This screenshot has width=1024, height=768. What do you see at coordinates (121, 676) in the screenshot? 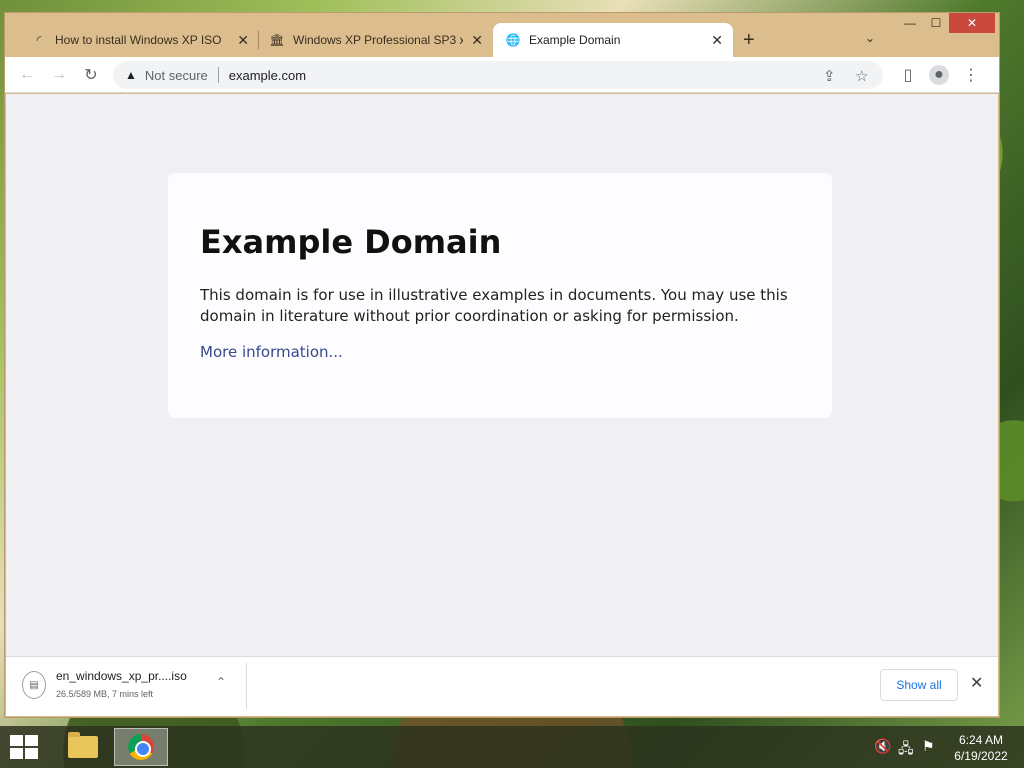
I see `download-file-name: en_windows_xp_pr....iso` at bounding box center [121, 676].